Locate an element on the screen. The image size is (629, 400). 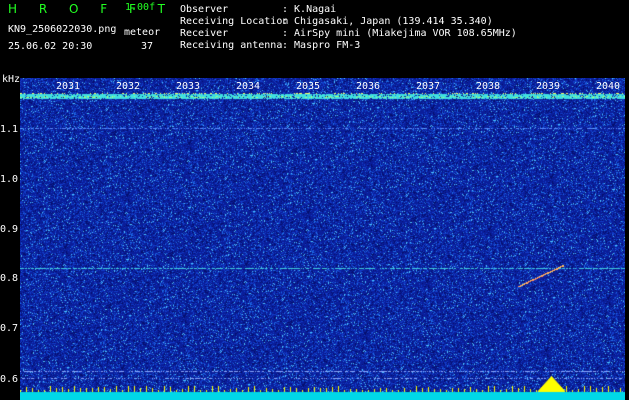
y-tick-label: 0.9 is located at coordinates (9, 229).